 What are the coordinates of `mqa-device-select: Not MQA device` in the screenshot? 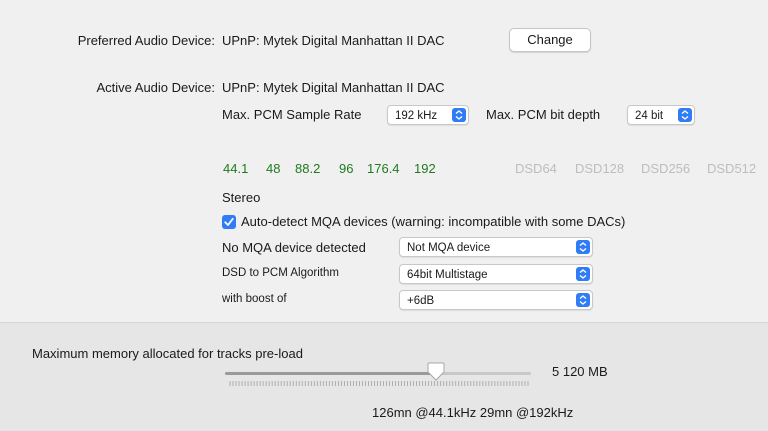 It's located at (496, 247).